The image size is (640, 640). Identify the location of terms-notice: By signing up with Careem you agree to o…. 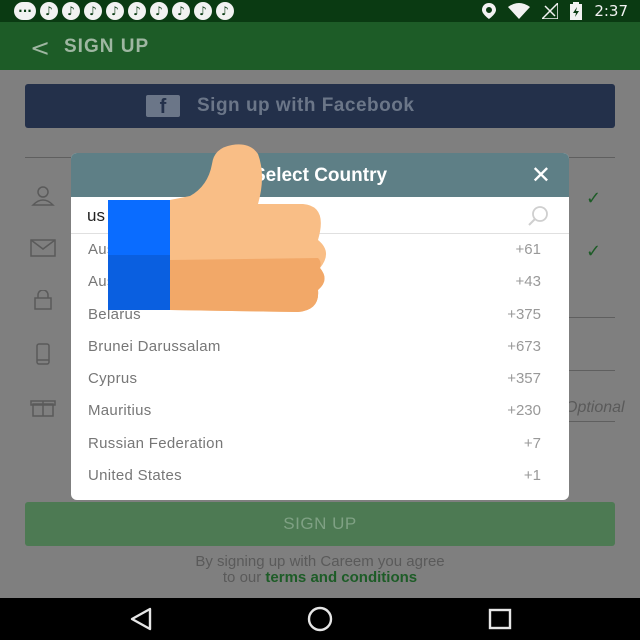
(320, 570).